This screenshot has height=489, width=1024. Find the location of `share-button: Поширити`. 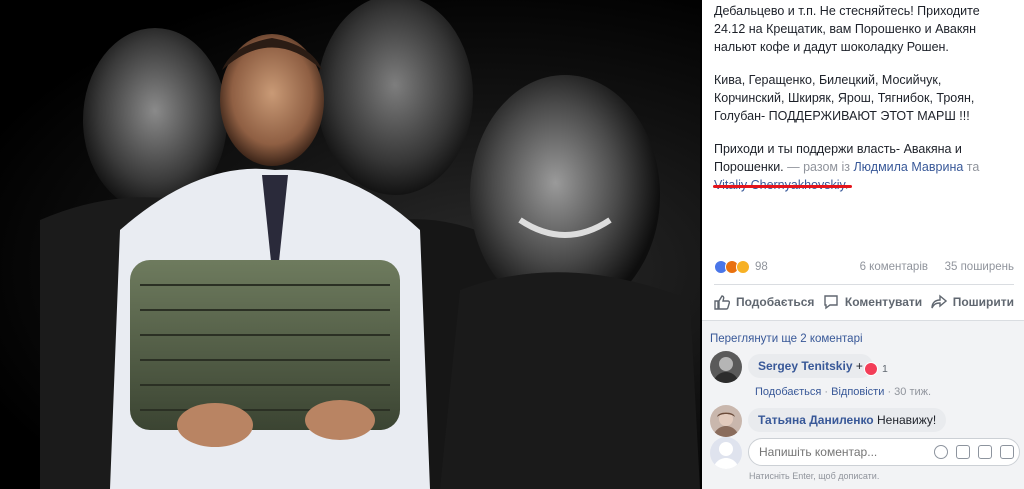

share-button: Поширити is located at coordinates (972, 302).